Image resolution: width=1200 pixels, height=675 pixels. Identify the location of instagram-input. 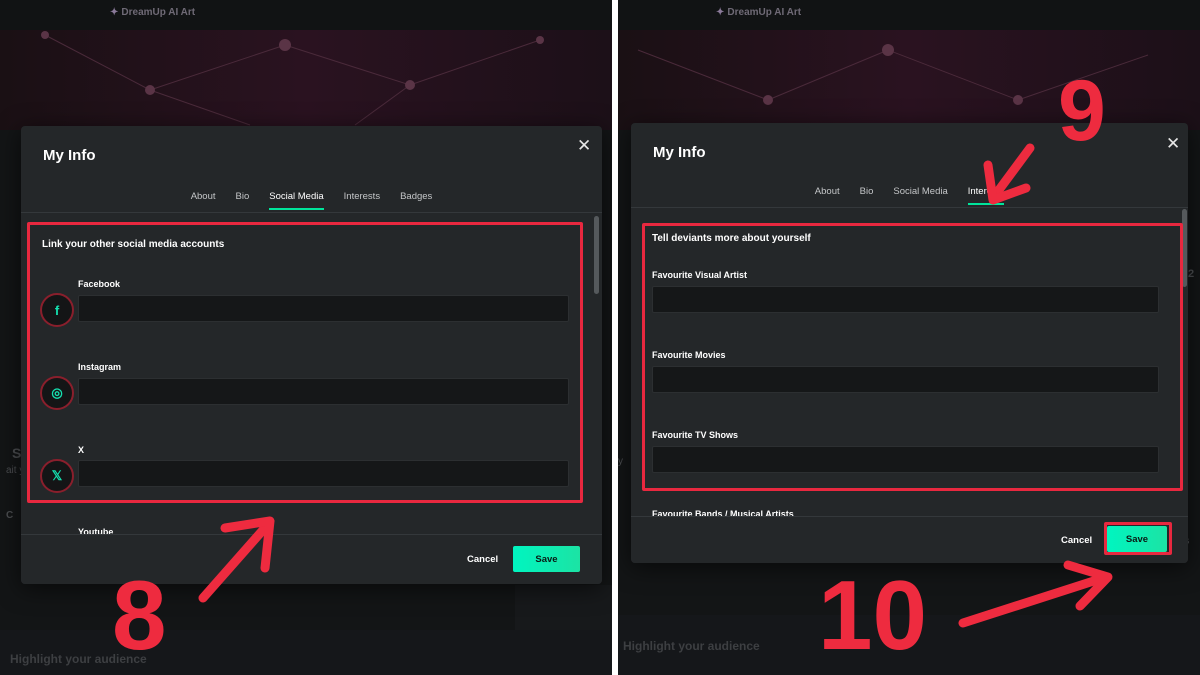
(323, 391).